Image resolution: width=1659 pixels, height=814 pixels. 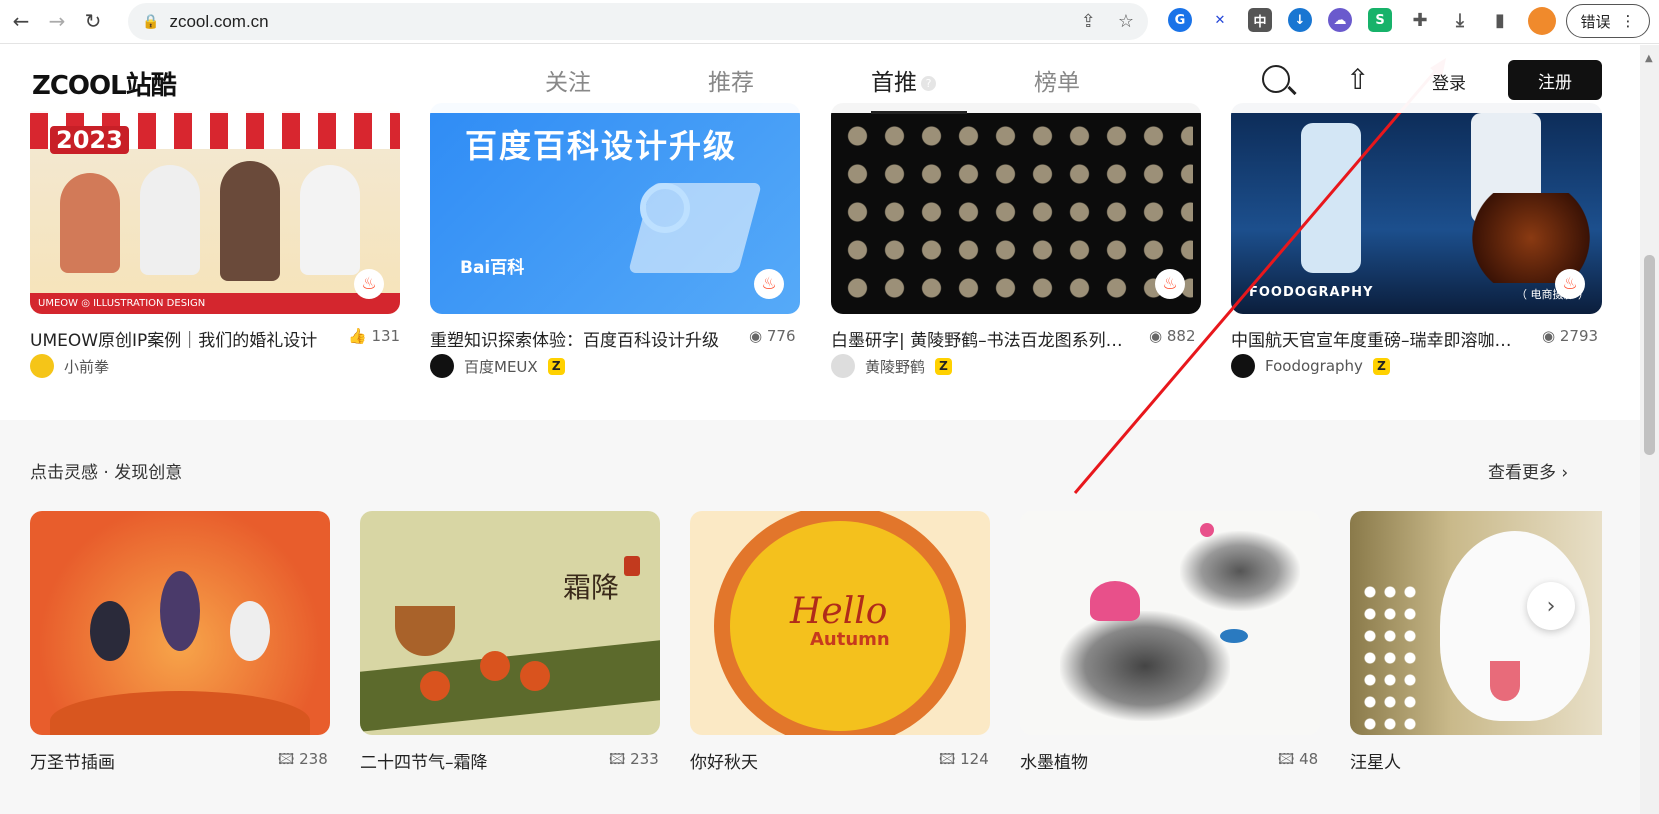 I want to click on inspiration-title-3: 你好秋天, so click(x=724, y=760).